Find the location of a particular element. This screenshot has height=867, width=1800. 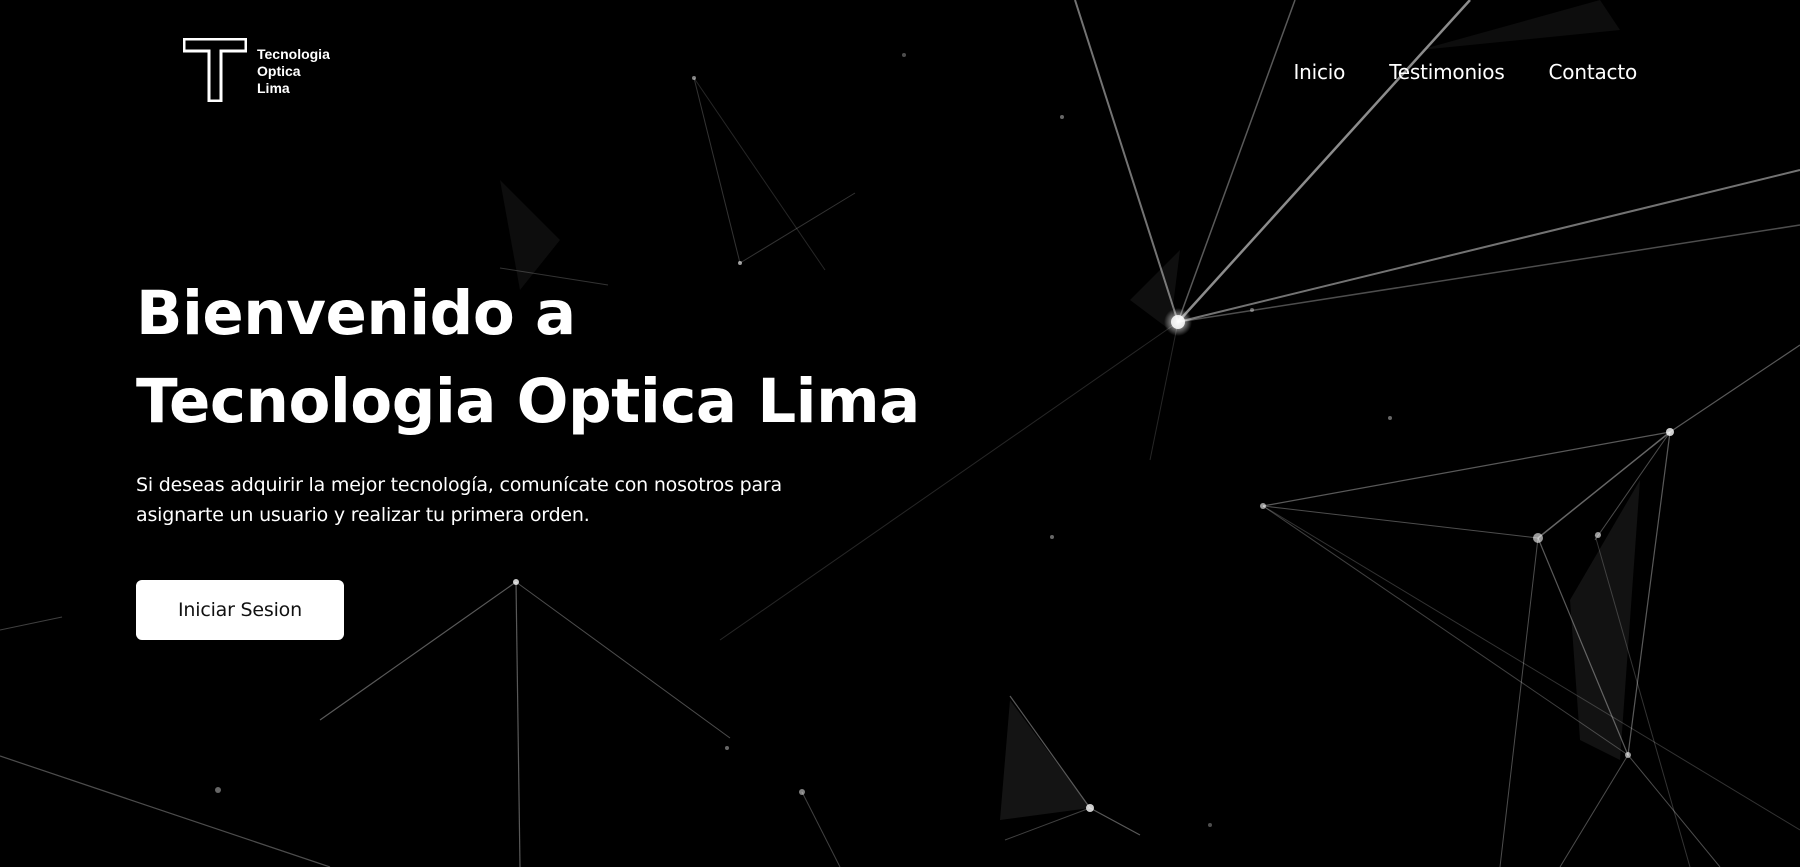

nav-link-testimonios: Testimonios is located at coordinates (1447, 72).